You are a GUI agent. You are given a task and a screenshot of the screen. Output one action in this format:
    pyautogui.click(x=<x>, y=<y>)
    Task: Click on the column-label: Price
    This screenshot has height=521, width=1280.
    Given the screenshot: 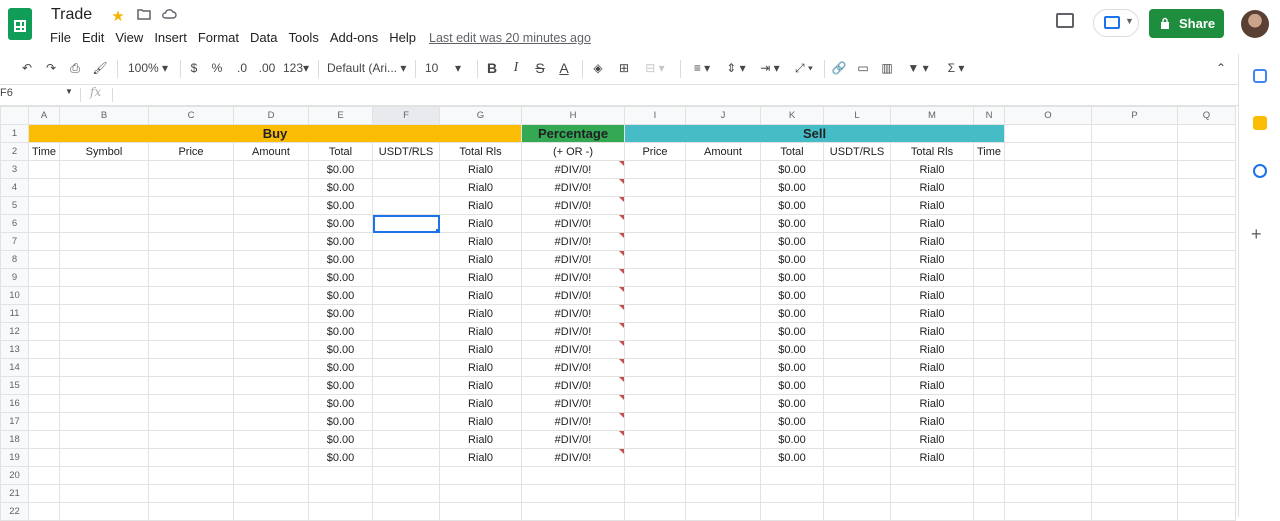 What is the action you would take?
    pyautogui.click(x=655, y=151)
    